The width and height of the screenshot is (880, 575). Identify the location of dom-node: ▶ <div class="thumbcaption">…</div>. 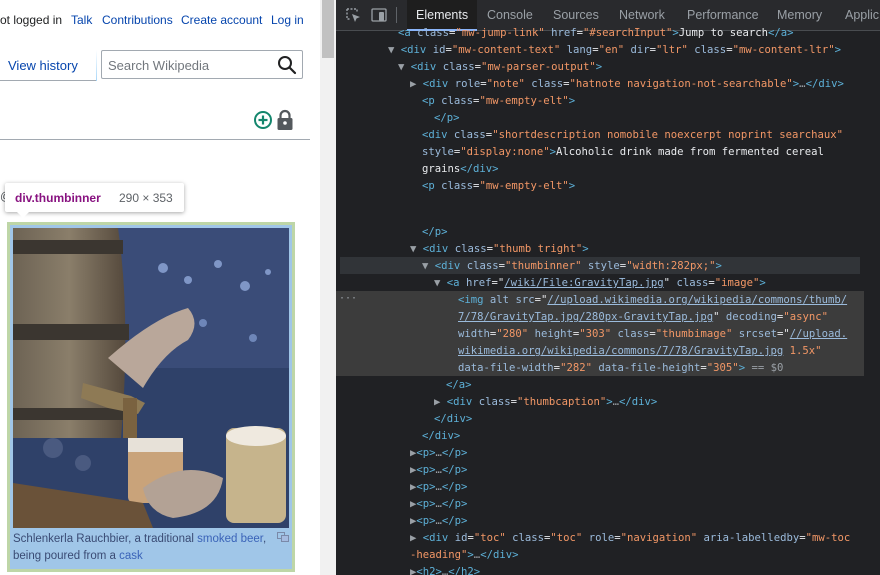
(545, 402).